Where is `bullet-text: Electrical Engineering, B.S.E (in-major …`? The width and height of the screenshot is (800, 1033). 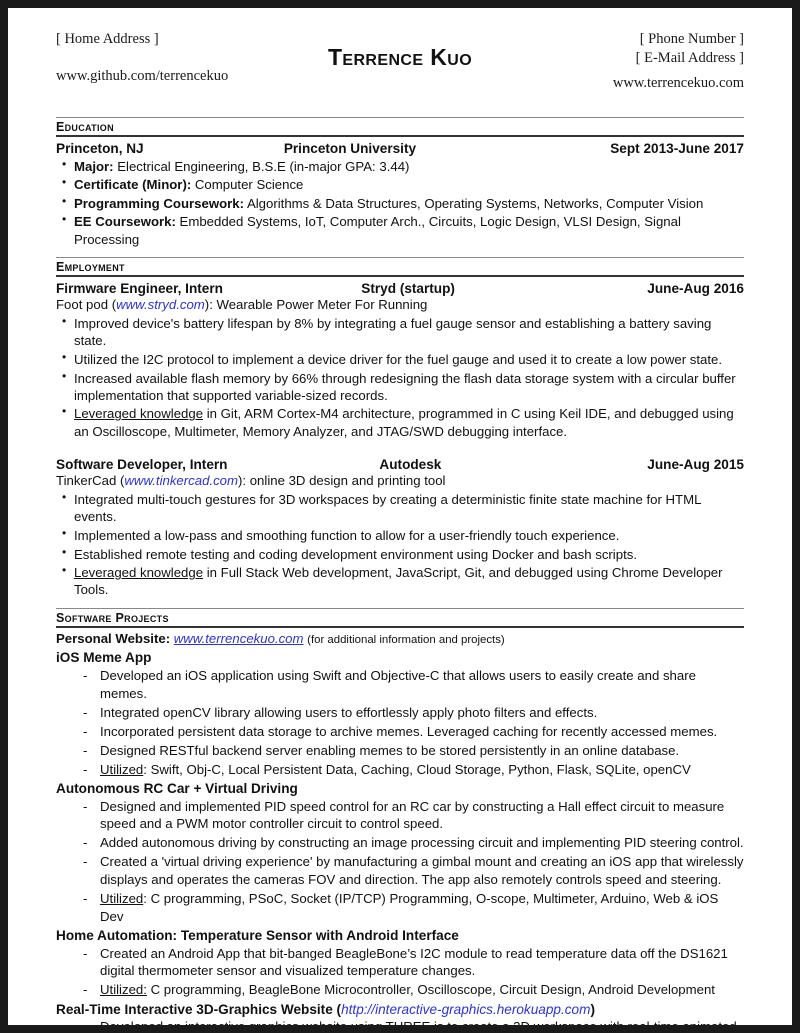 bullet-text: Electrical Engineering, B.S.E (in-major … is located at coordinates (261, 166).